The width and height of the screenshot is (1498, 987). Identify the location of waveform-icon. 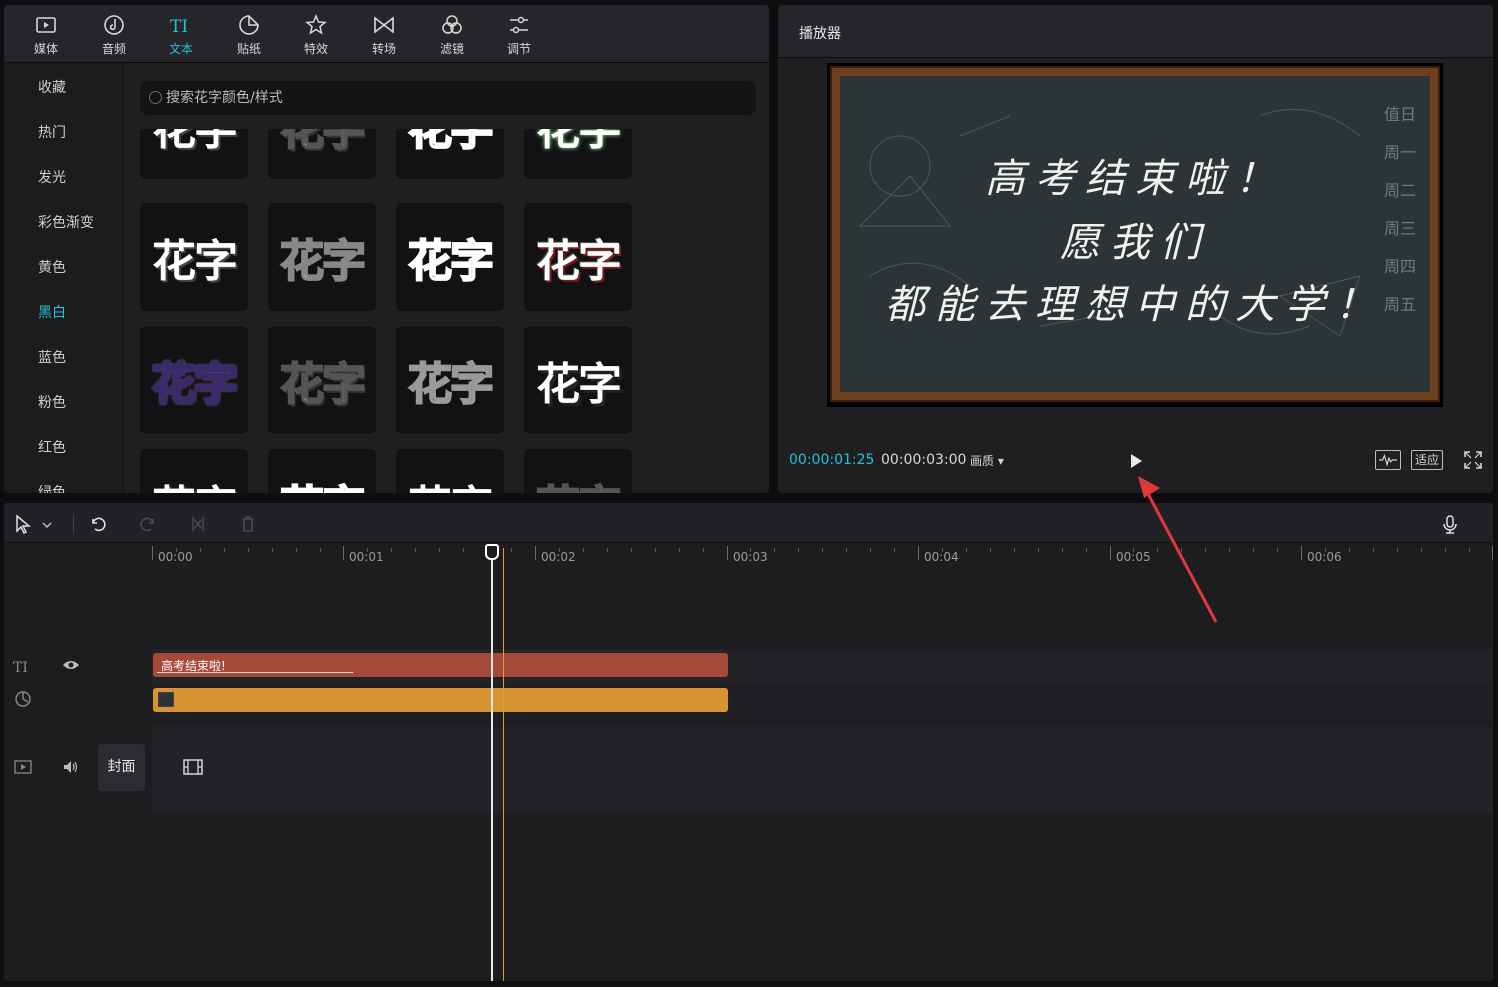
(1388, 460).